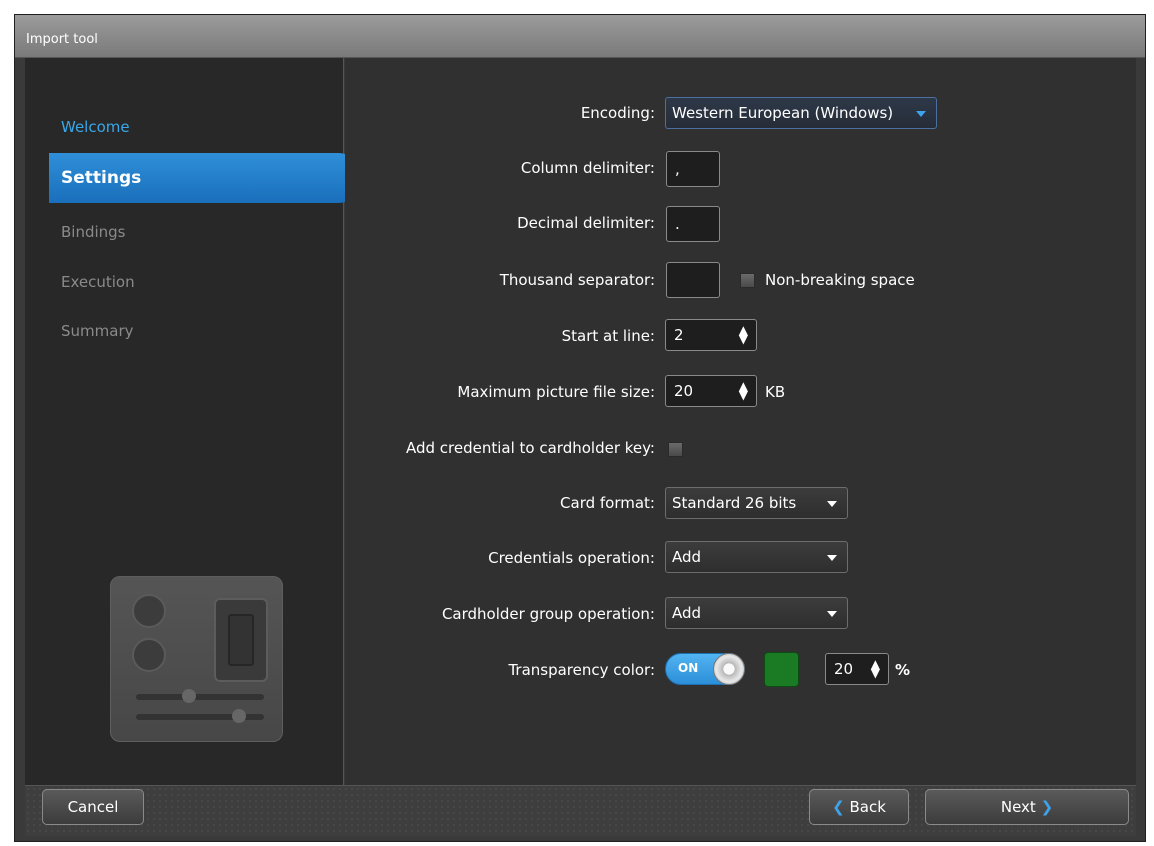  What do you see at coordinates (587, 168) in the screenshot?
I see `column-delimiter-label: Column delimiter:` at bounding box center [587, 168].